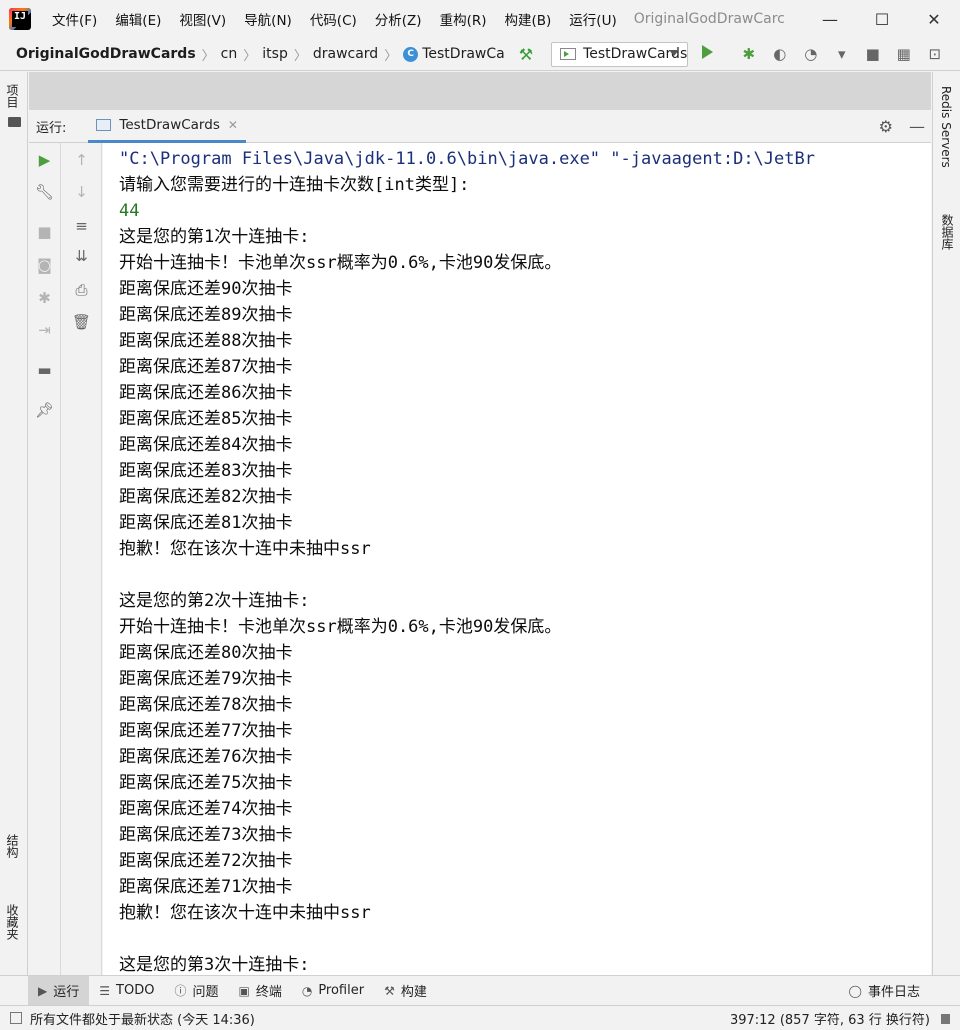 This screenshot has height=1030, width=960. Describe the element at coordinates (945, 1019) in the screenshot. I see `lock-icon` at that location.